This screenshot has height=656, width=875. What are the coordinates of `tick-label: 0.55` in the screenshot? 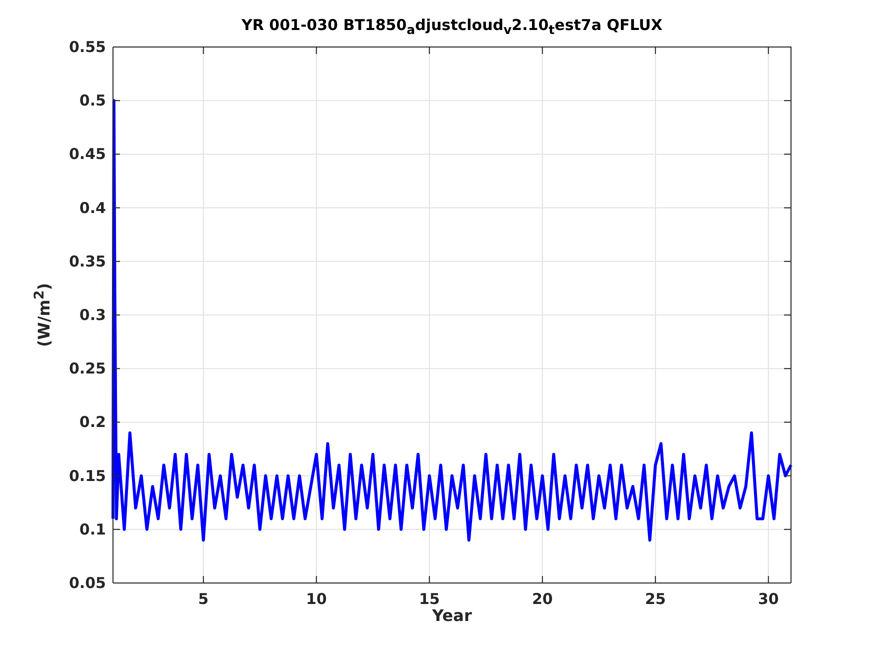 It's located at (87, 47).